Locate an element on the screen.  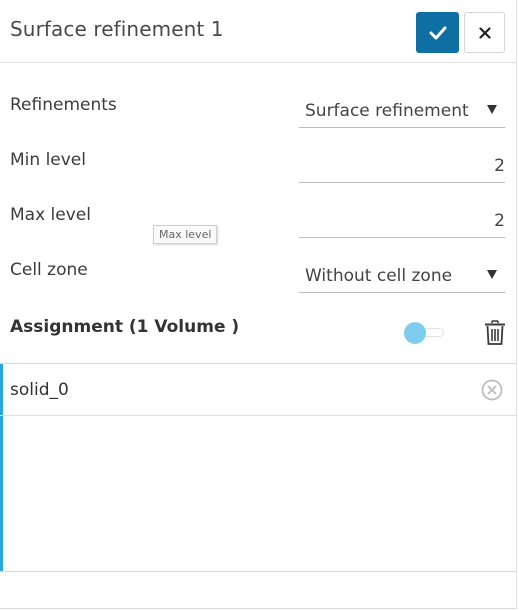
list-item: solid_0 is located at coordinates (258, 390).